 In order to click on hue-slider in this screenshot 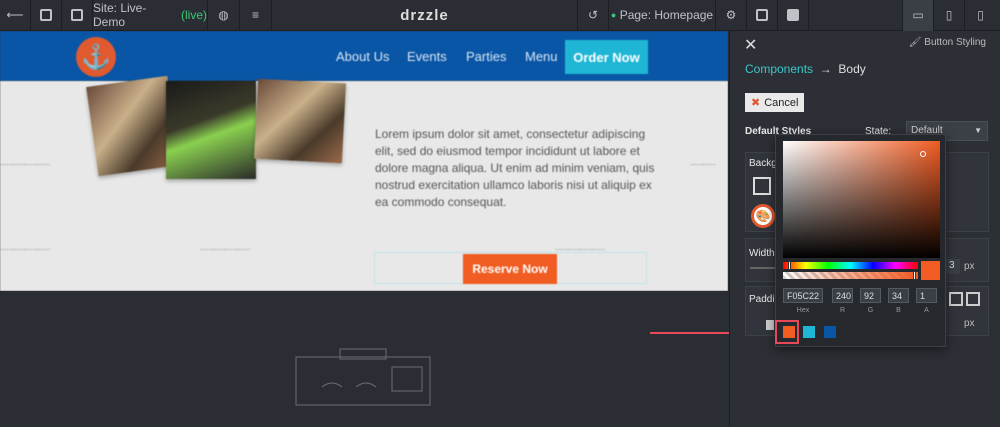, I will do `click(850, 265)`.